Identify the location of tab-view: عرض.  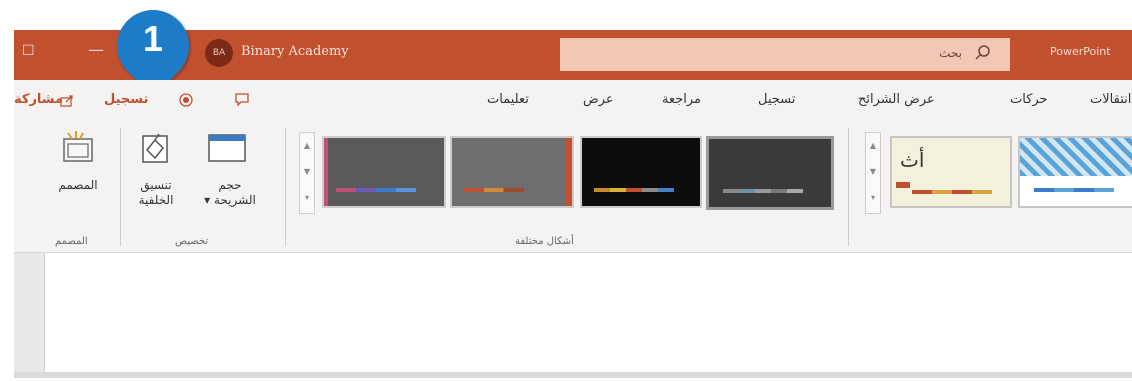
(598, 99).